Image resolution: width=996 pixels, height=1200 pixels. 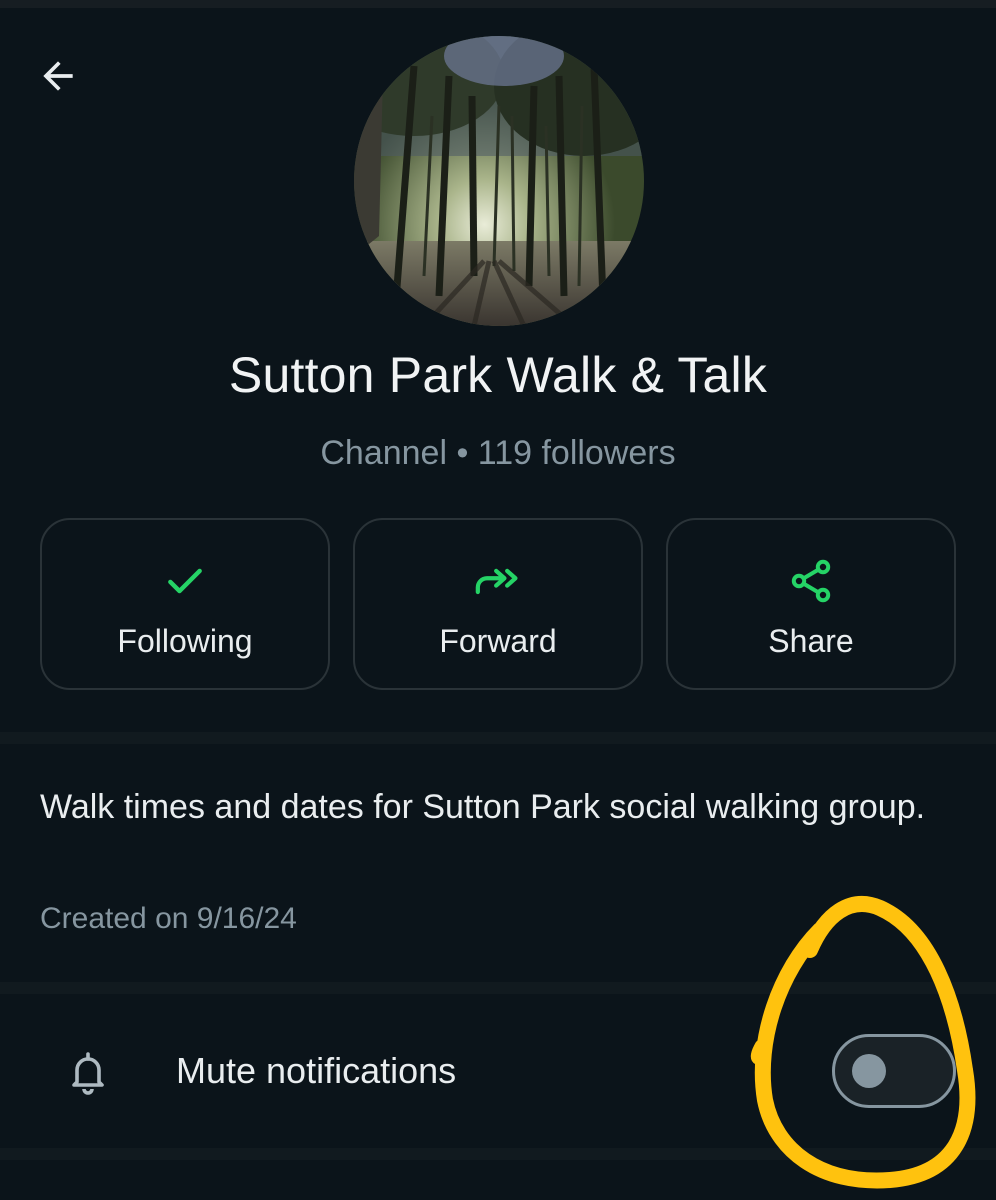 What do you see at coordinates (496, 581) in the screenshot?
I see `forward-icon` at bounding box center [496, 581].